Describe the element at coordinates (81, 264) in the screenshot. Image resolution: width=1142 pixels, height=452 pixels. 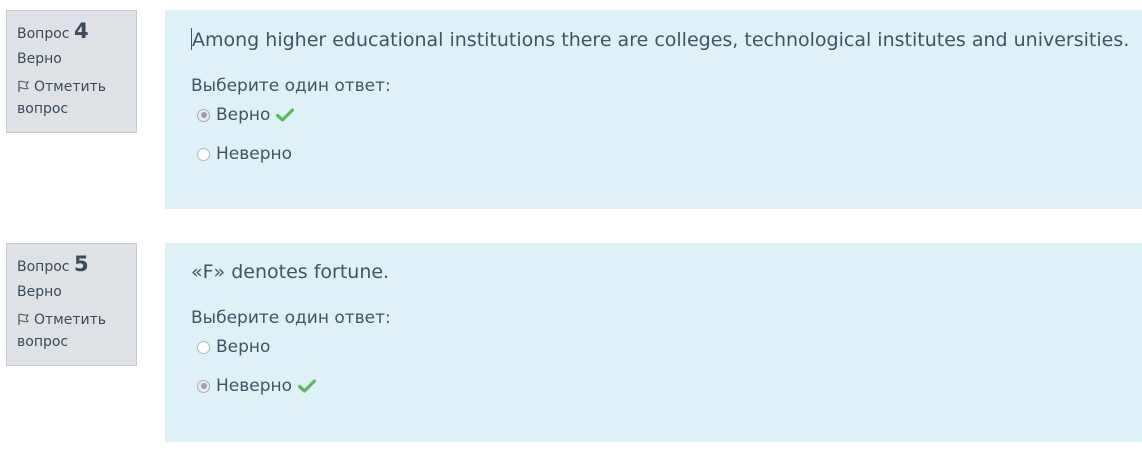
I see `question-number-value: 5` at that location.